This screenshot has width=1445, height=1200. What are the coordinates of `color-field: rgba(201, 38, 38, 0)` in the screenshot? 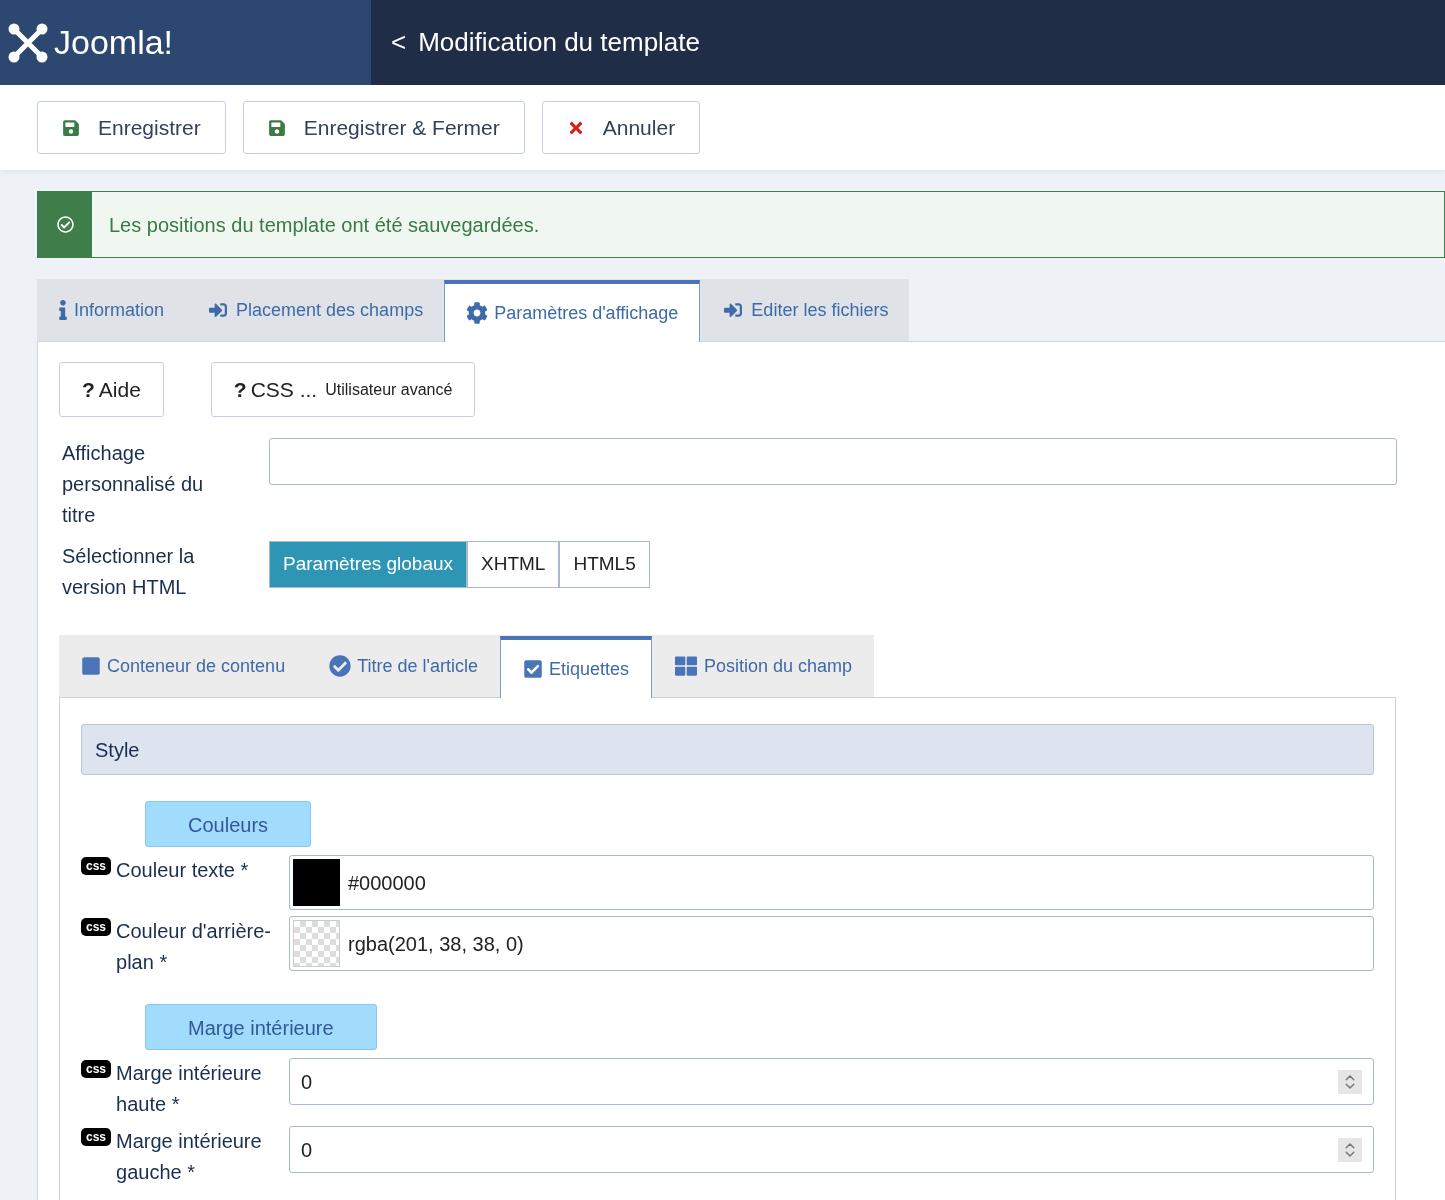 It's located at (831, 943).